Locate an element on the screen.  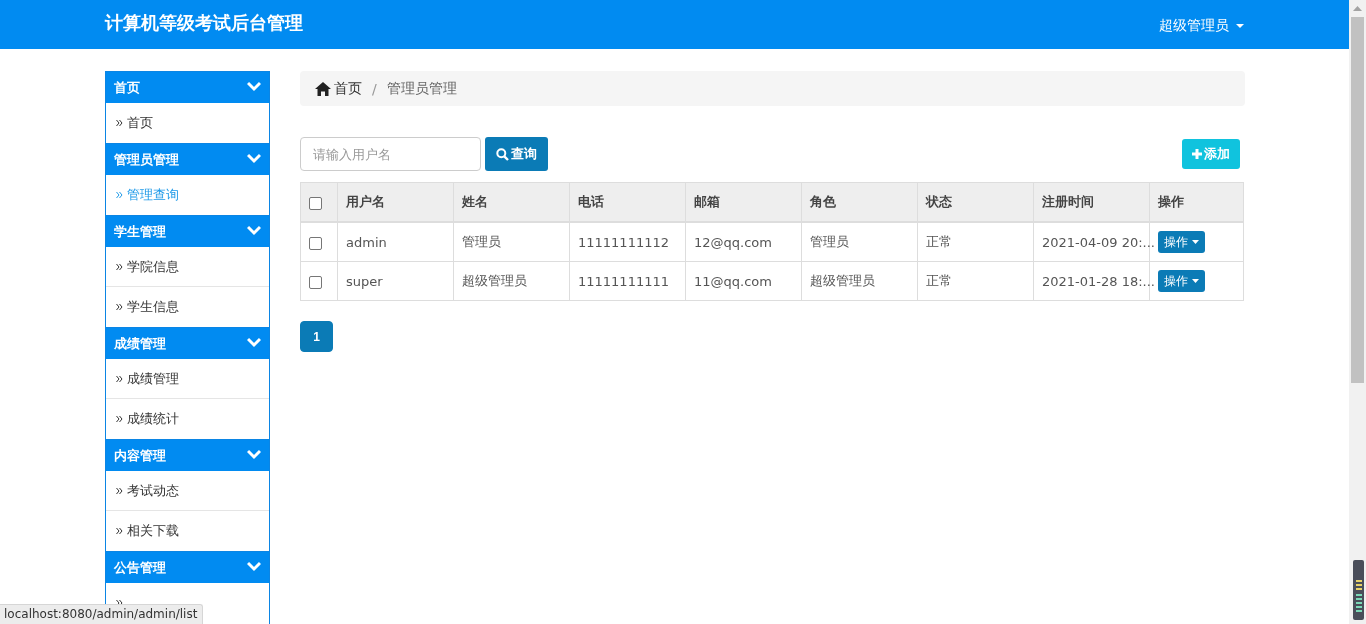
status-url-tooltip: localhost:8080/admin/admin/list is located at coordinates (102, 614).